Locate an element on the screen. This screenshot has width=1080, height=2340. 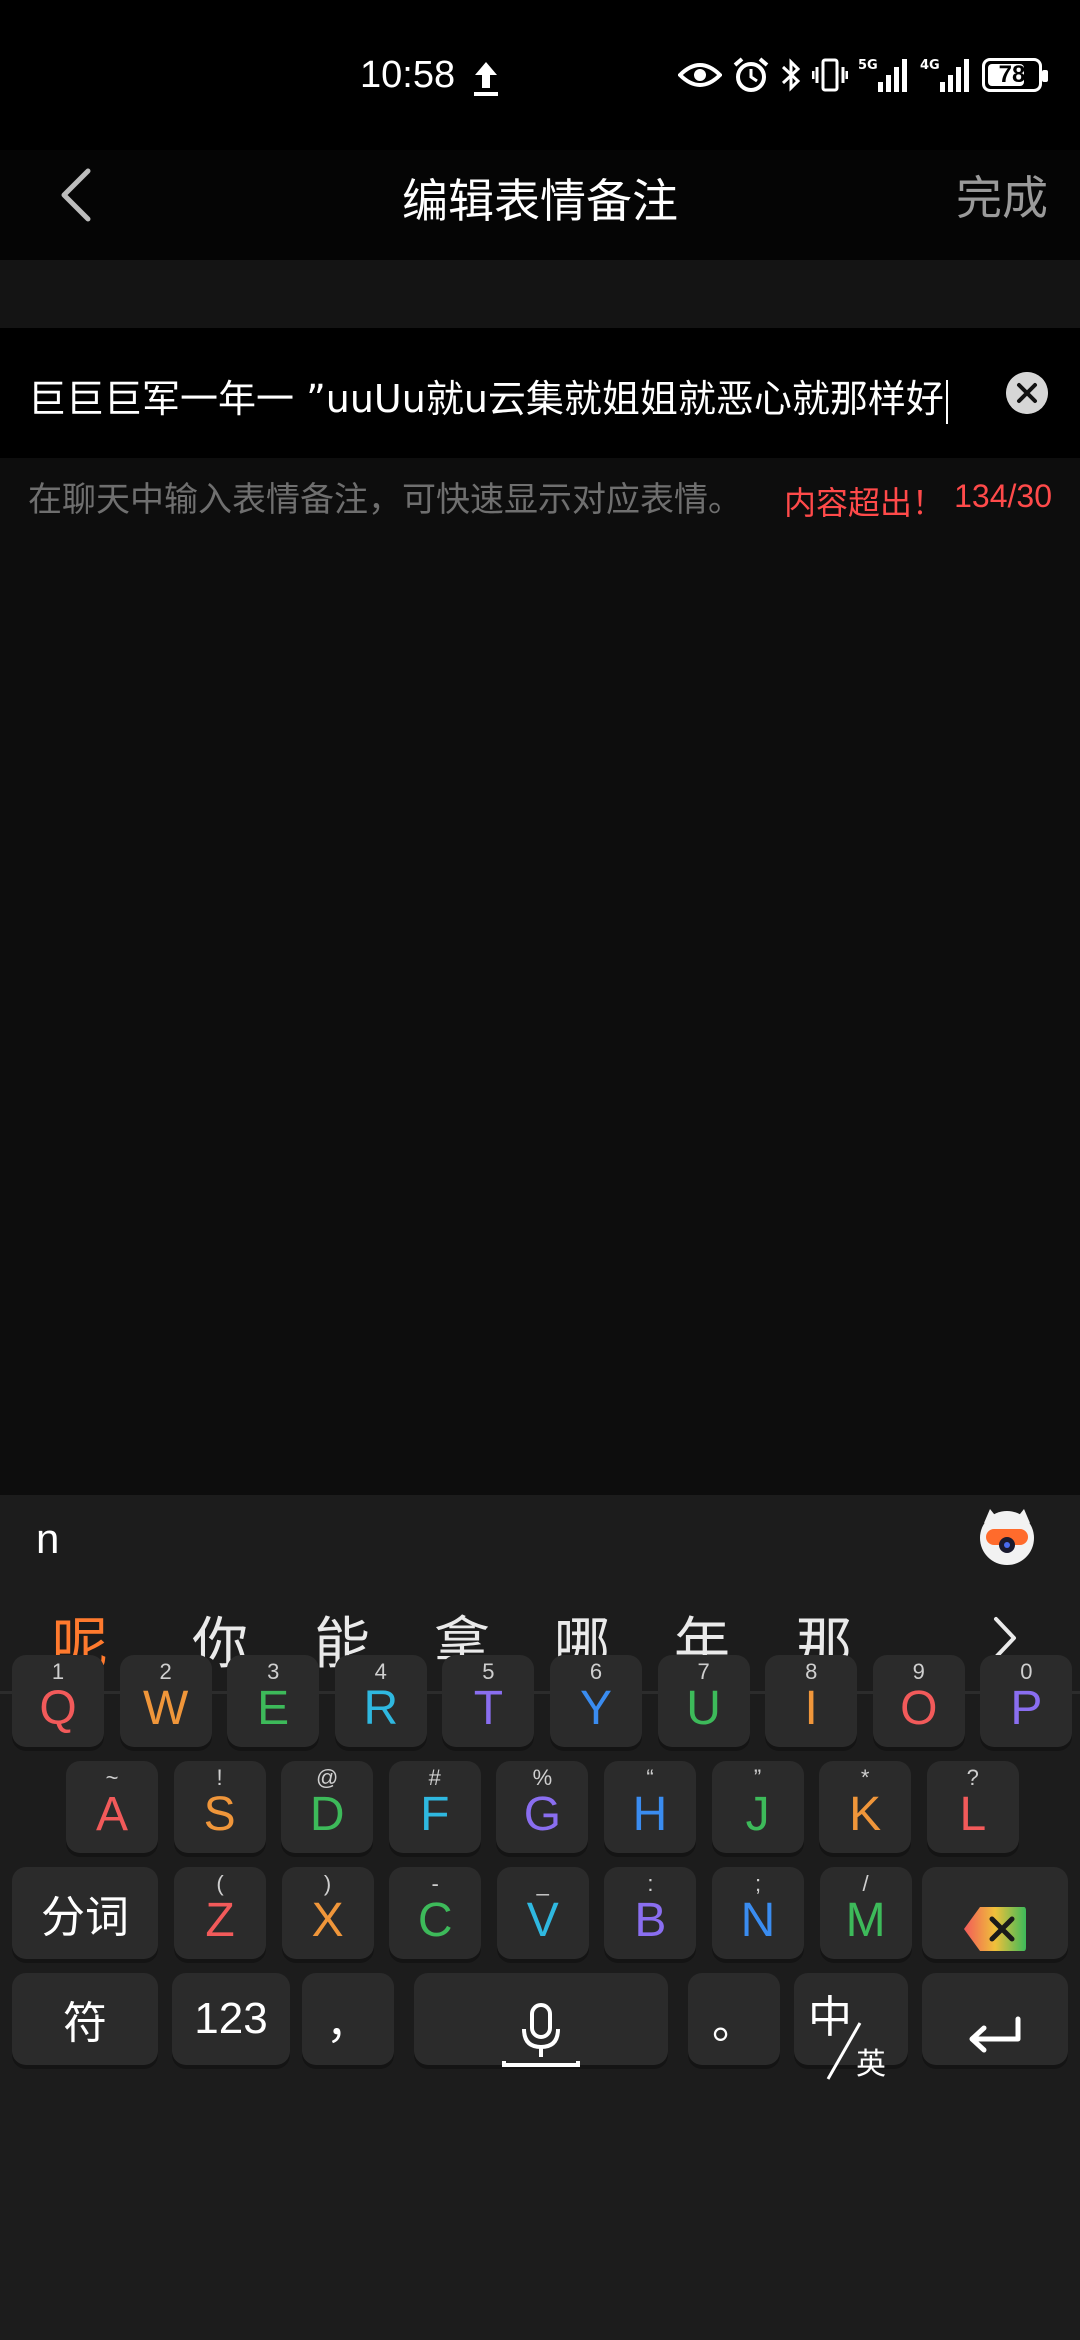
key-y: 6Y is located at coordinates (596, 1701).